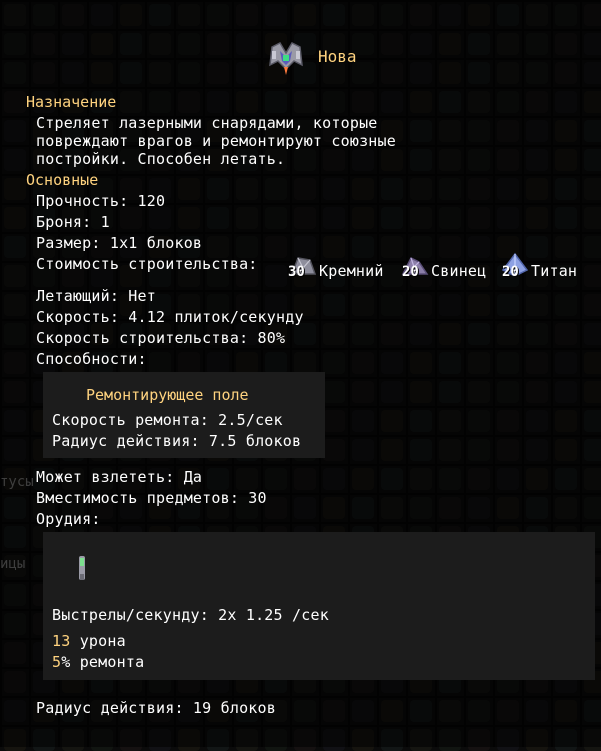 The image size is (601, 751). I want to click on item-capacity-stat: Вместимость предметов: 30, so click(151, 498).